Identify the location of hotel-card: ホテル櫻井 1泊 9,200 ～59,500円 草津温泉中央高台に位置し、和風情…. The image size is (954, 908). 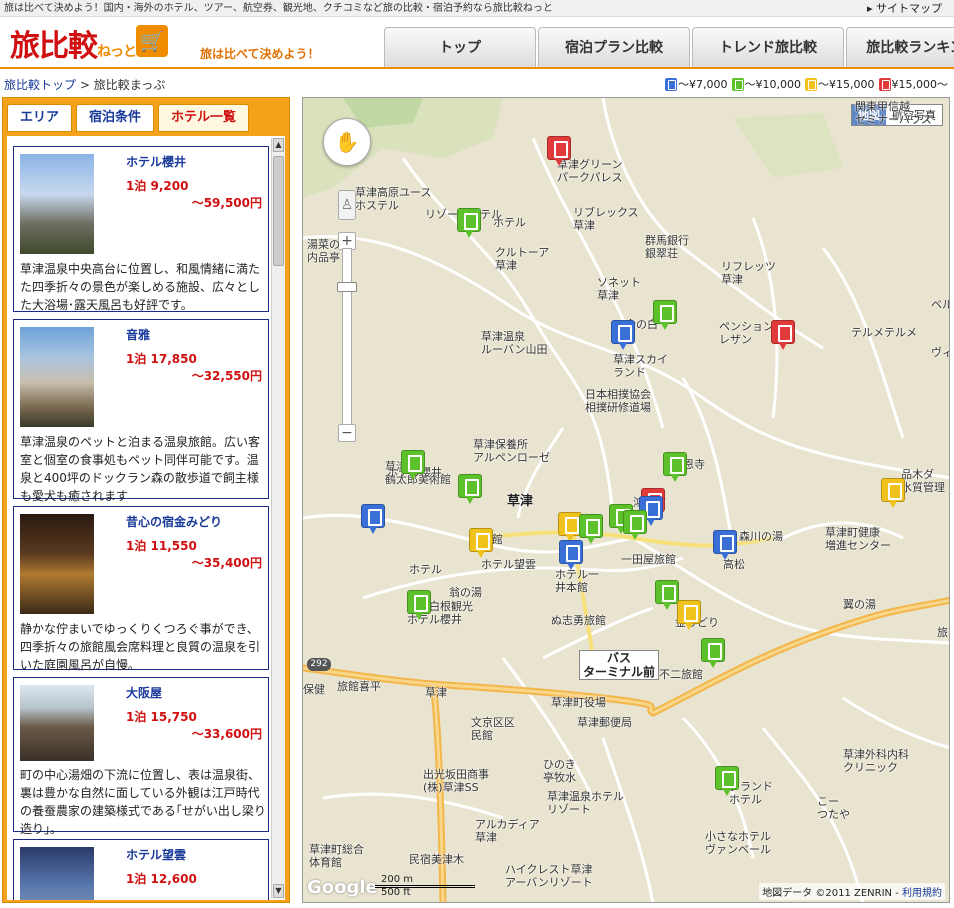
(141, 229).